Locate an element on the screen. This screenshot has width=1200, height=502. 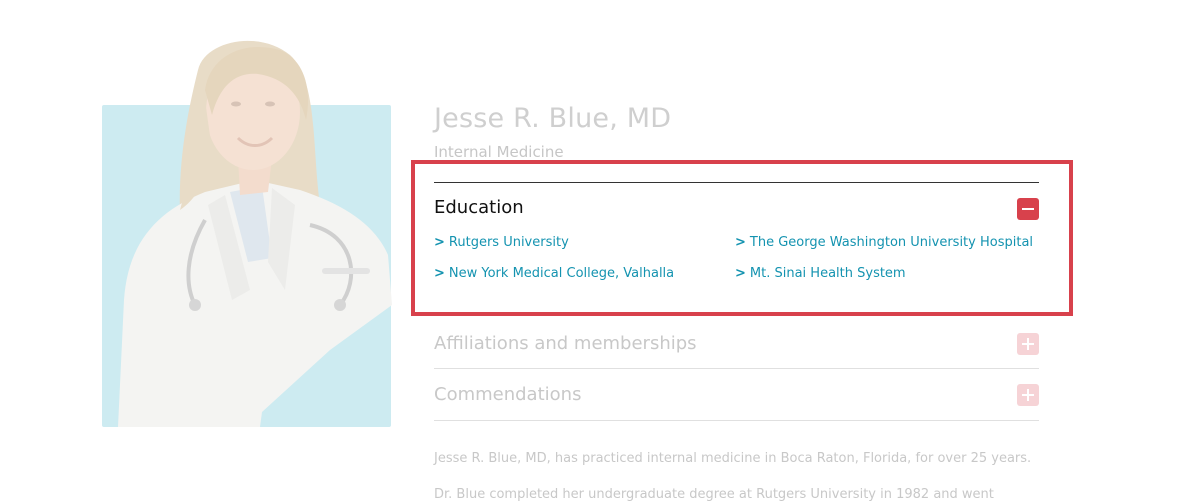
doctor-specialty: Internal Medicine is located at coordinates (499, 152).